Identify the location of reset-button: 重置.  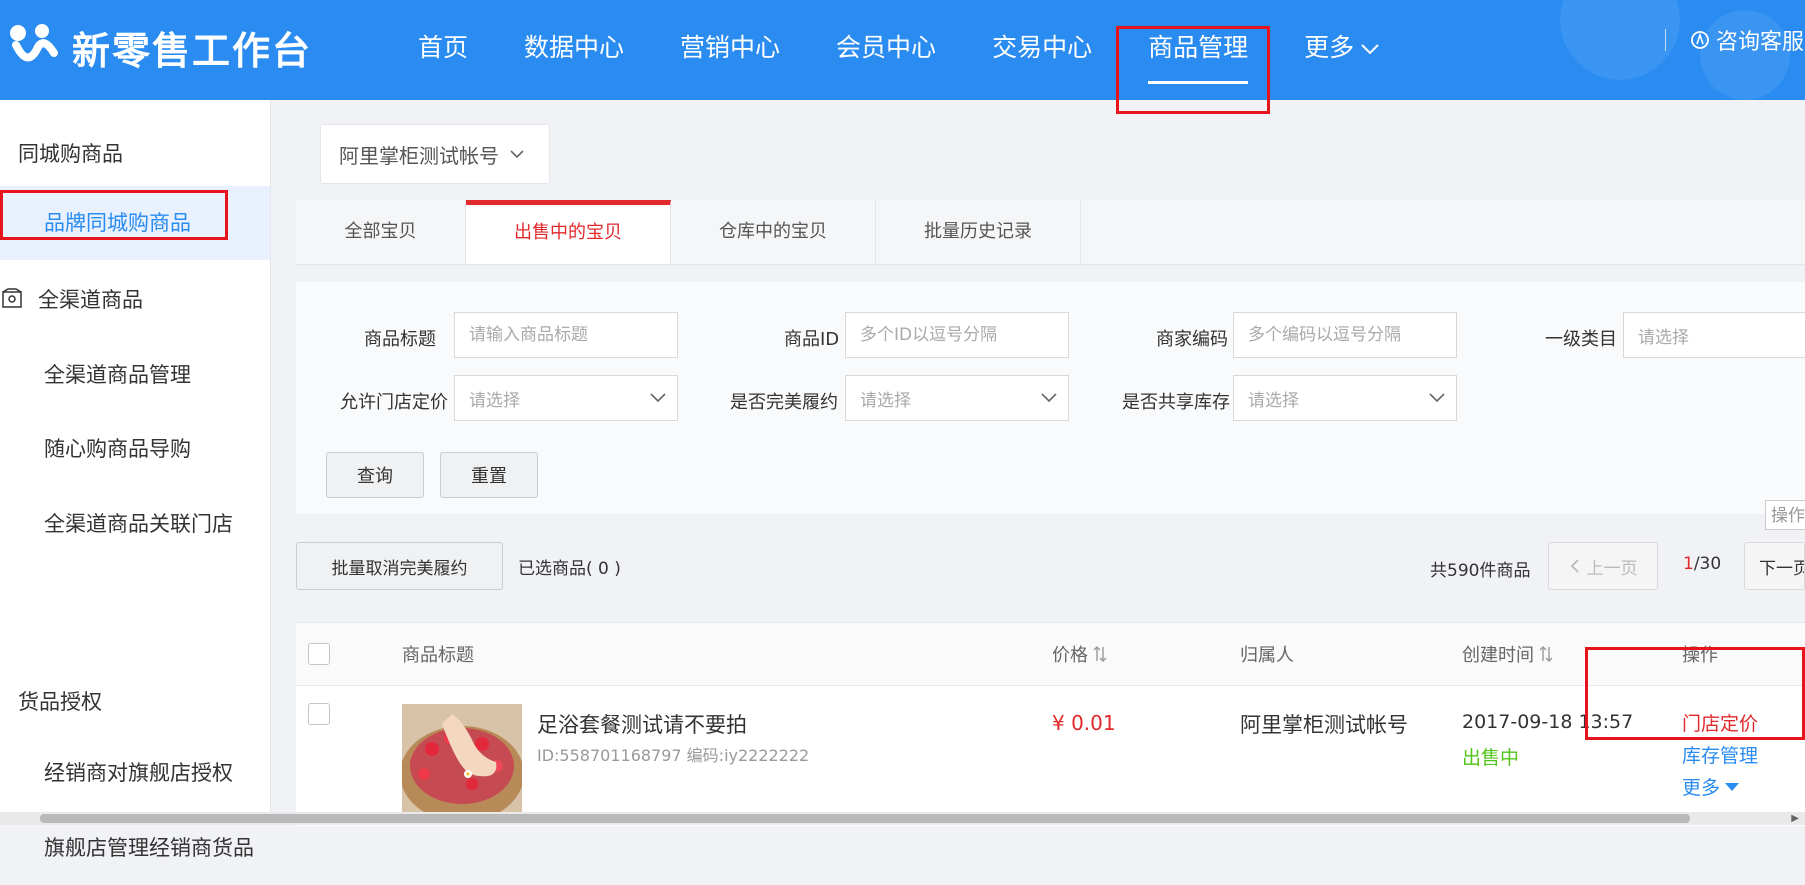
(489, 475).